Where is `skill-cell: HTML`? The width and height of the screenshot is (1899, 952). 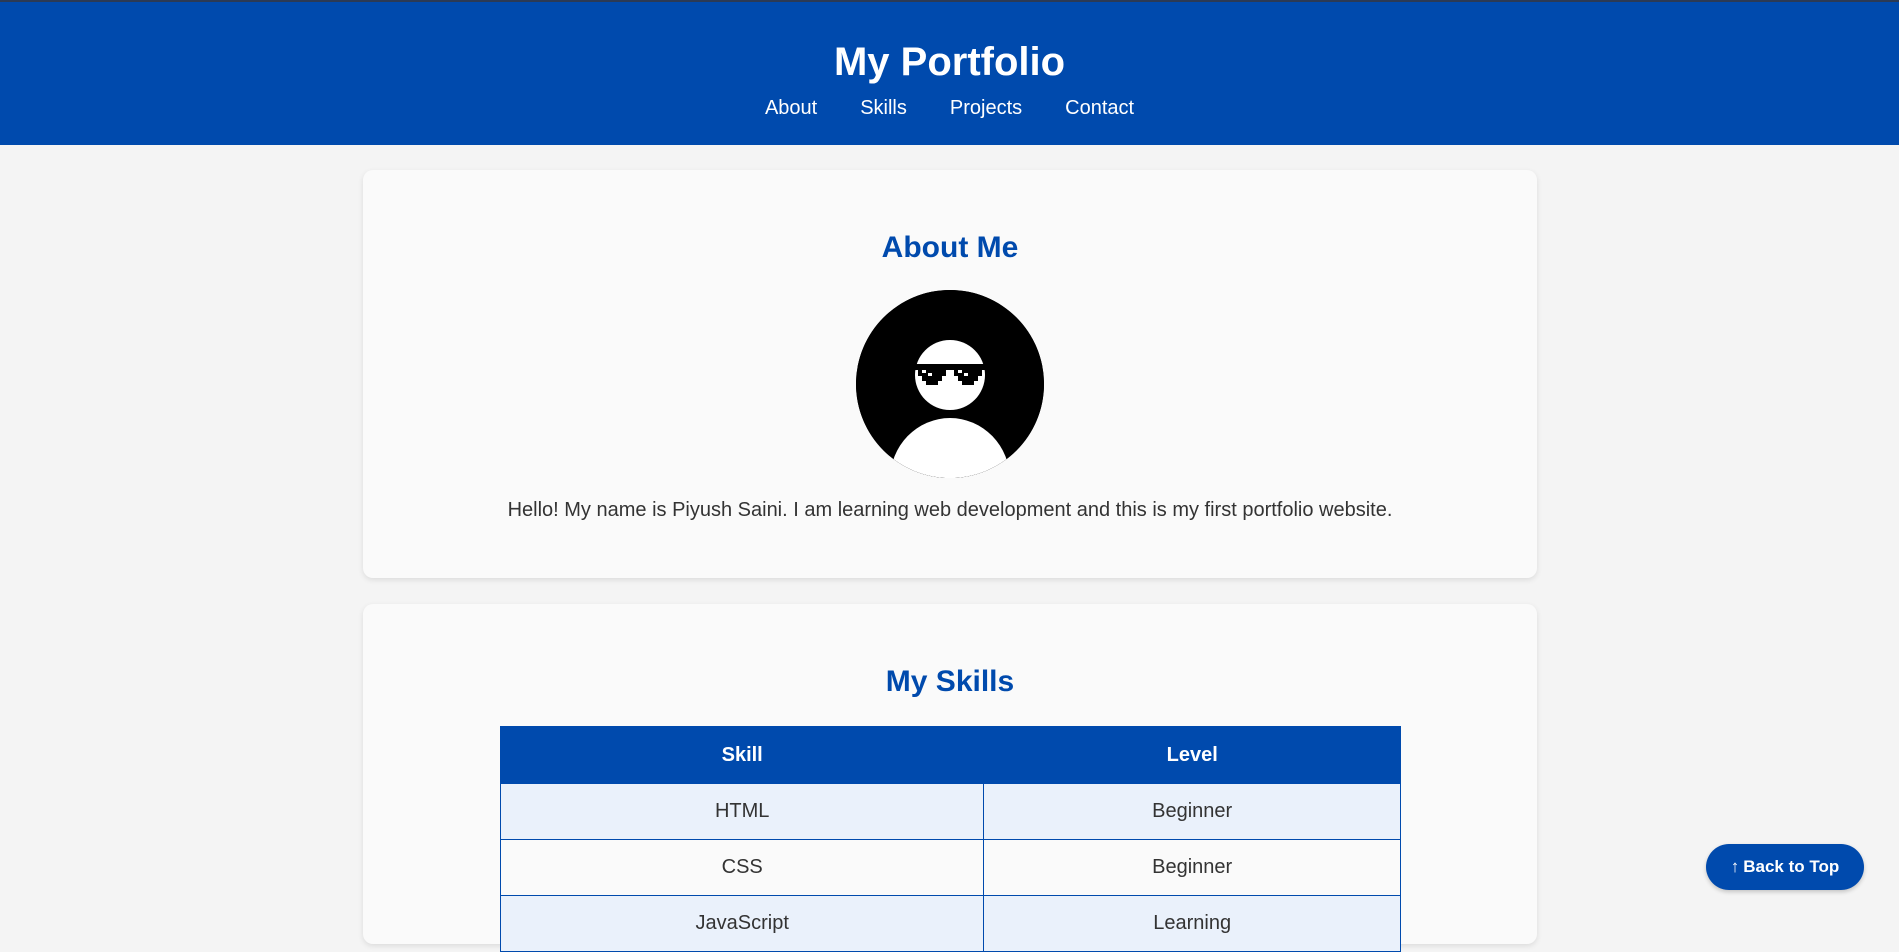
skill-cell: HTML is located at coordinates (742, 811).